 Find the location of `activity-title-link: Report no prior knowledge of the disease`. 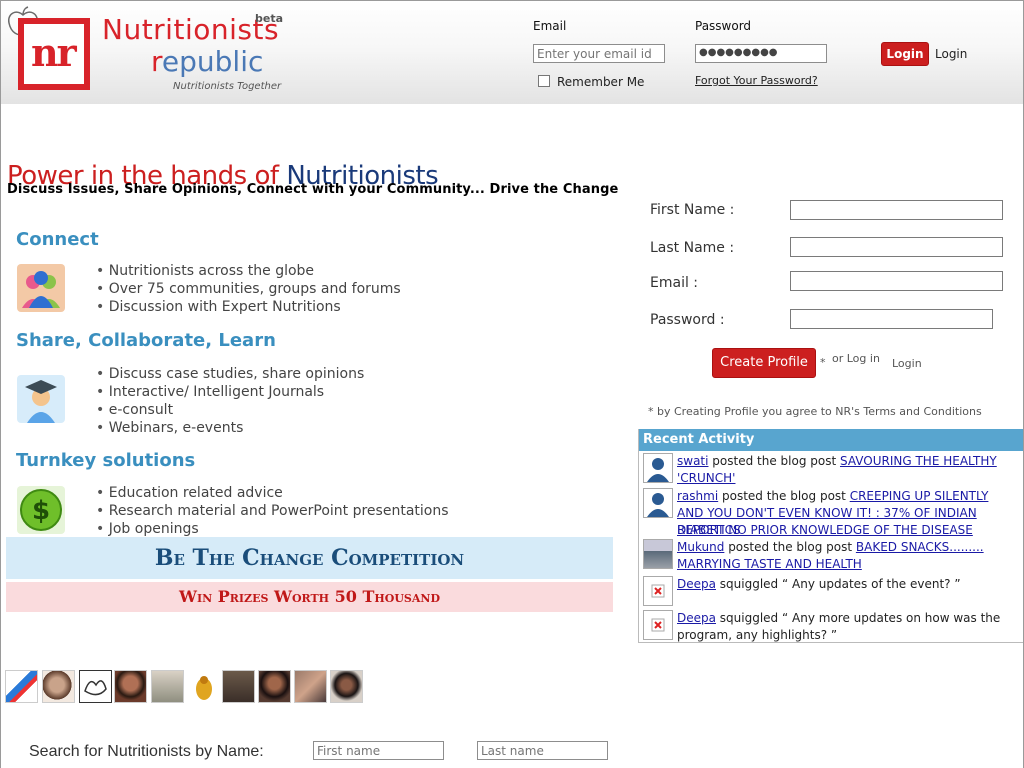

activity-title-link: Report no prior knowledge of the disease is located at coordinates (825, 530).